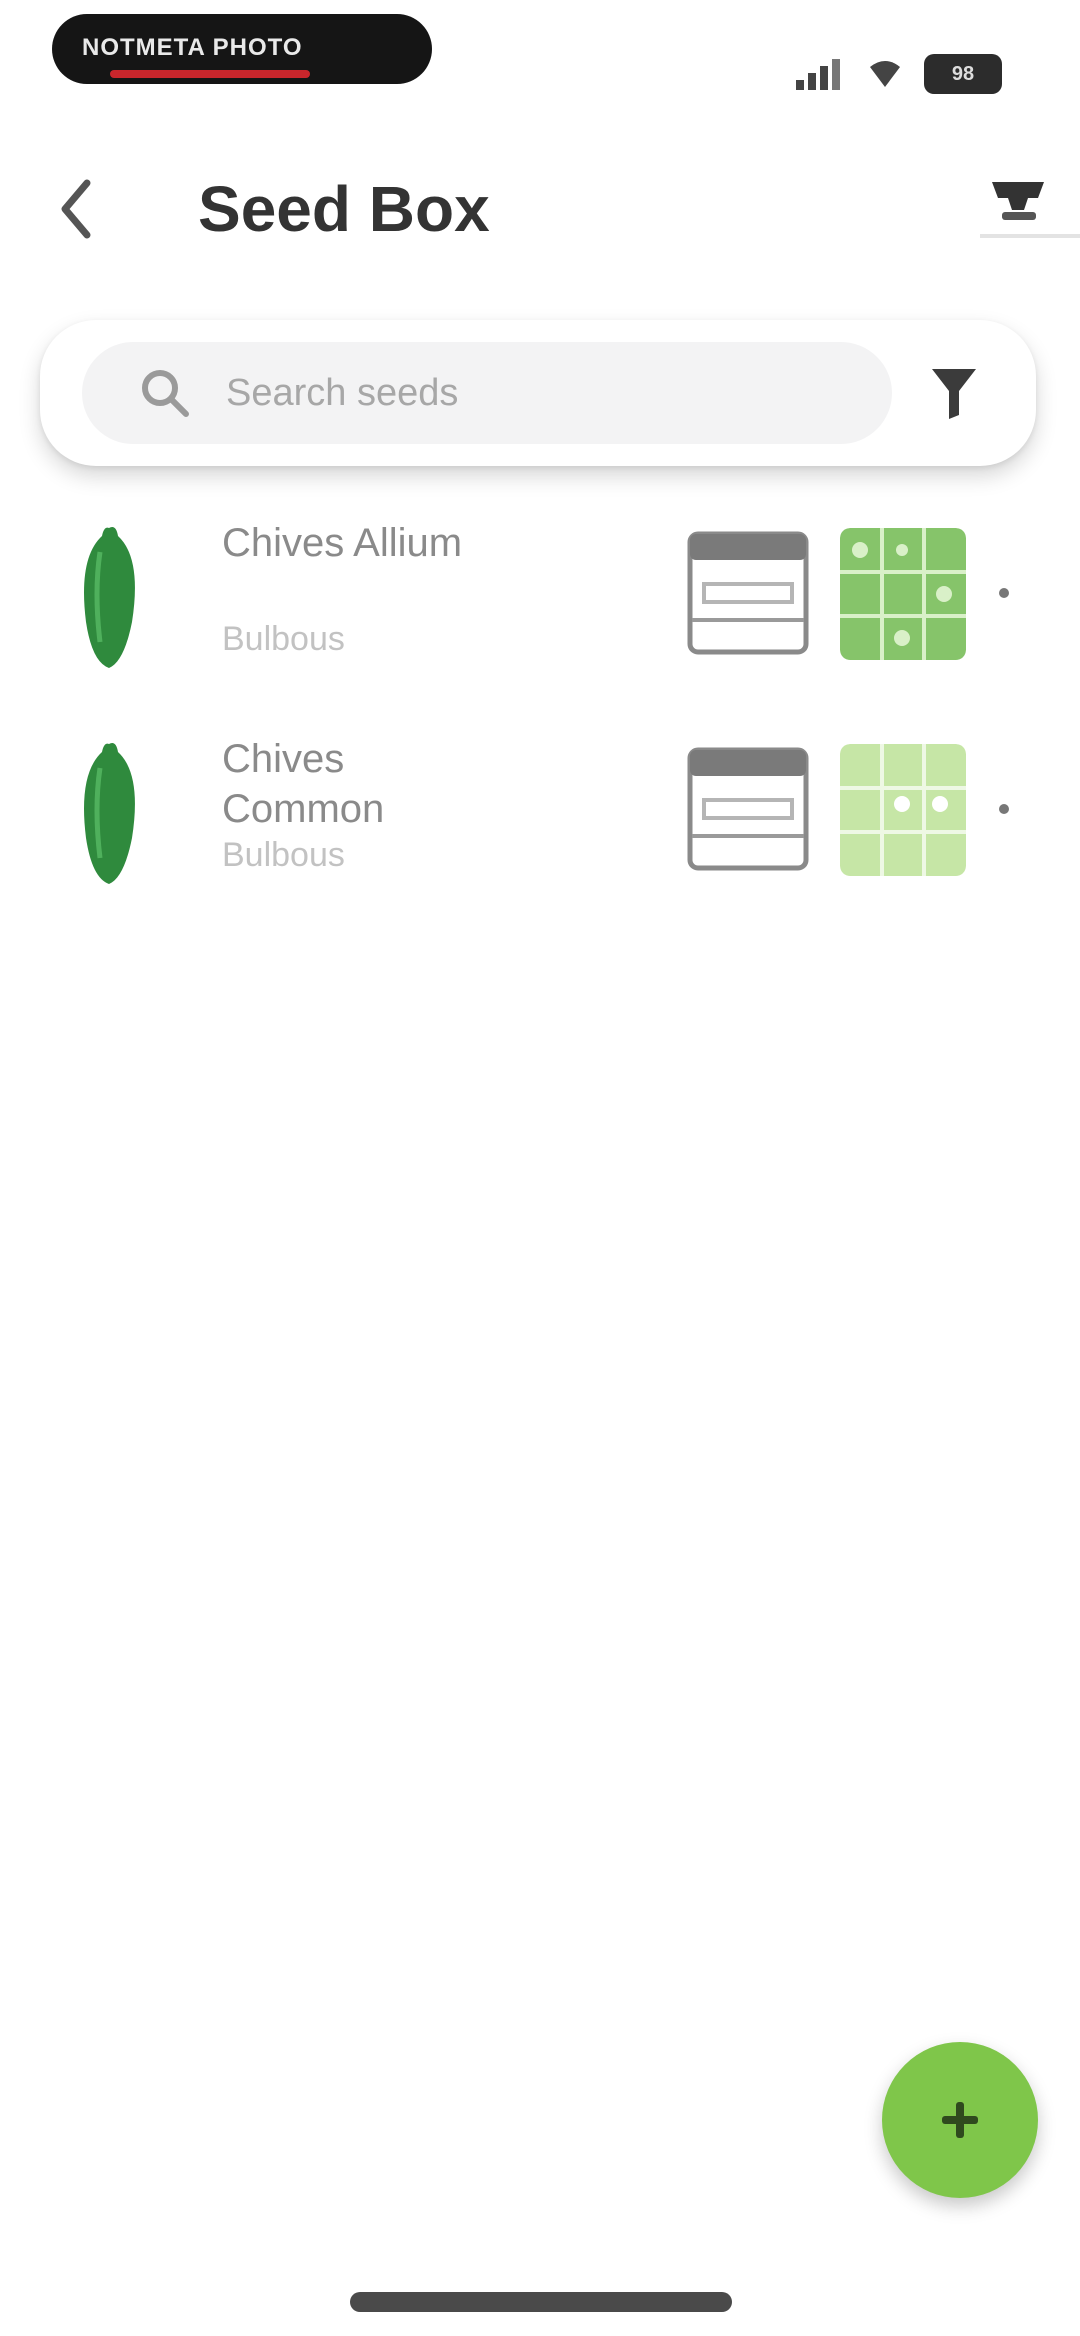 This screenshot has height=2336, width=1080. I want to click on status-icons: 98, so click(898, 74).